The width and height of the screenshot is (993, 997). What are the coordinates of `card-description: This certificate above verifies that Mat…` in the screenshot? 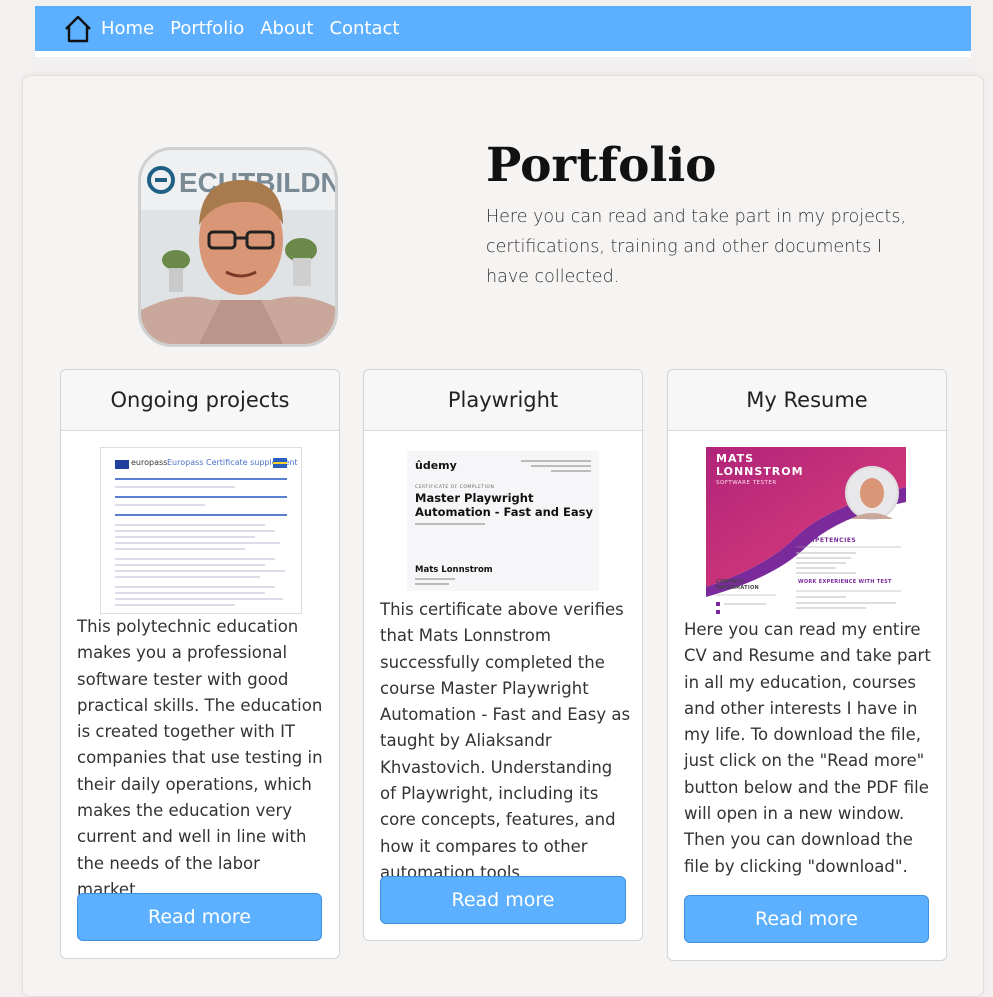 It's located at (505, 741).